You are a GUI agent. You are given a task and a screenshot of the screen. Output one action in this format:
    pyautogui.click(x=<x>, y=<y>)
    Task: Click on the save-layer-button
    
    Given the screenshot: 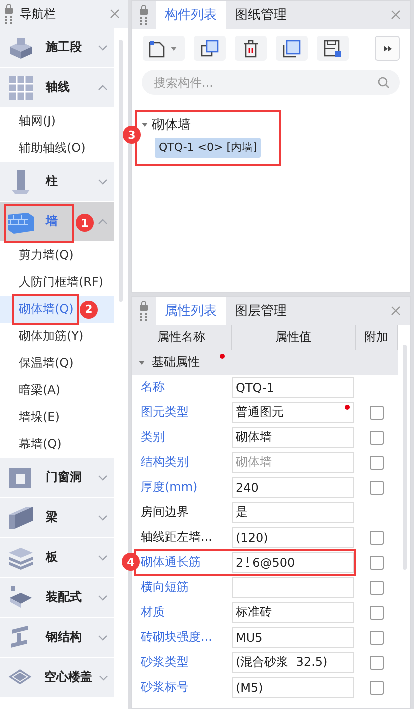 What is the action you would take?
    pyautogui.click(x=333, y=48)
    